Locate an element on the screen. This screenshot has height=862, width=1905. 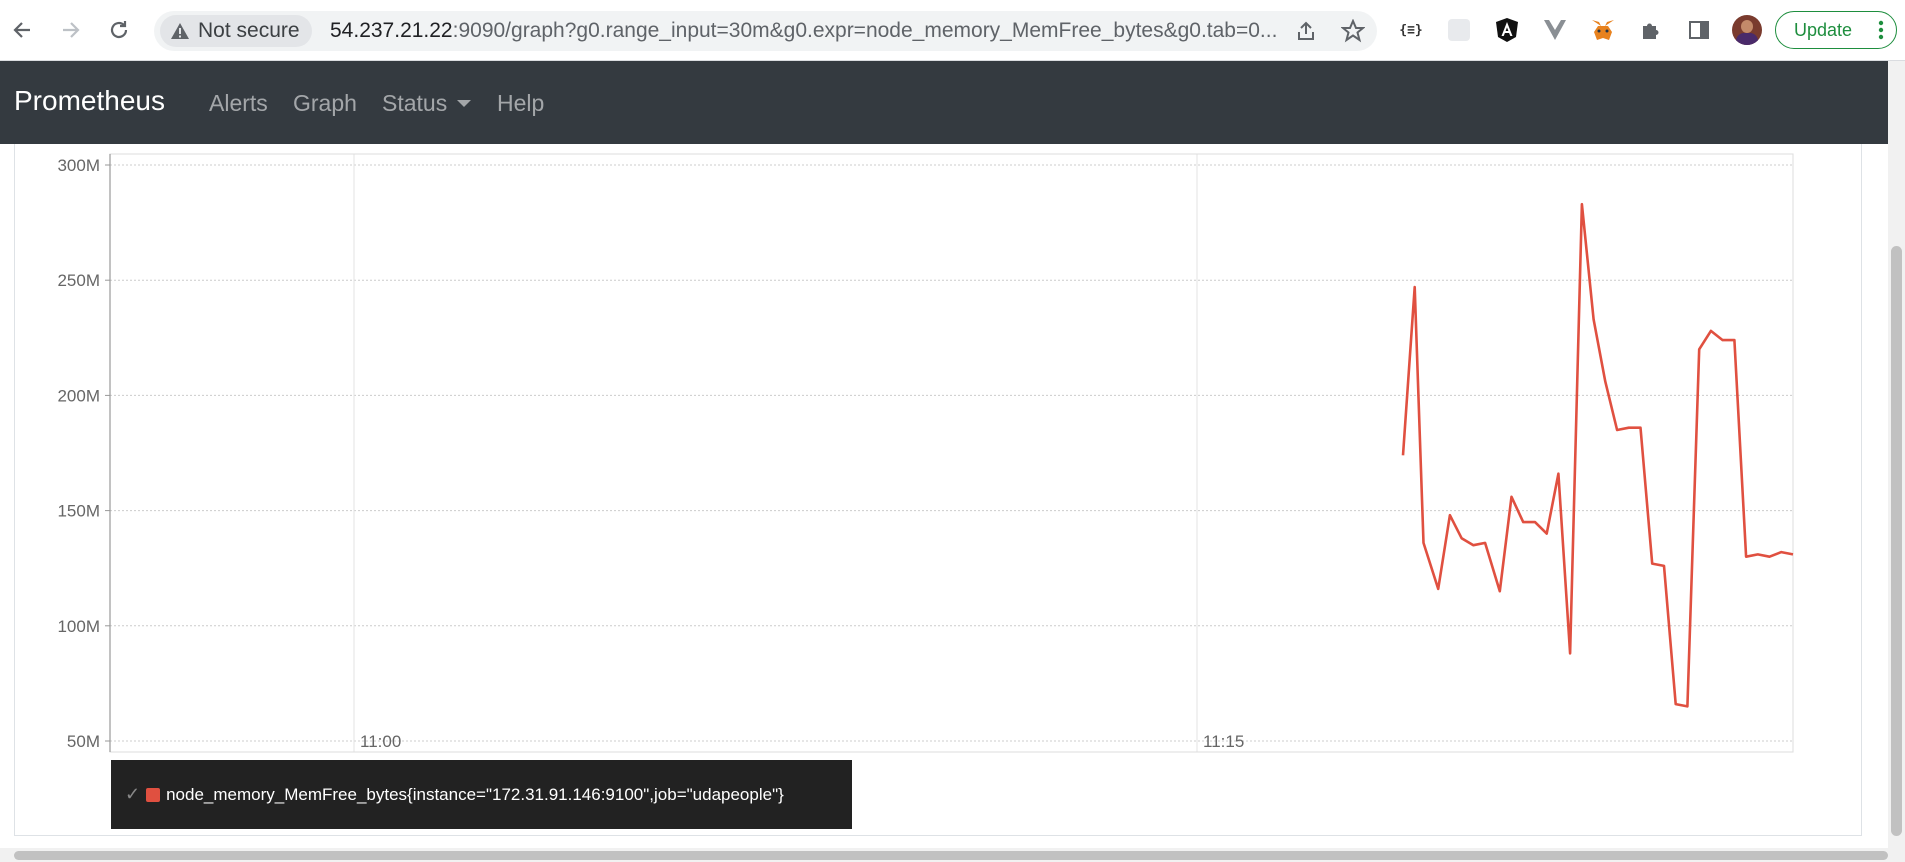
back-button is located at coordinates (22, 30).